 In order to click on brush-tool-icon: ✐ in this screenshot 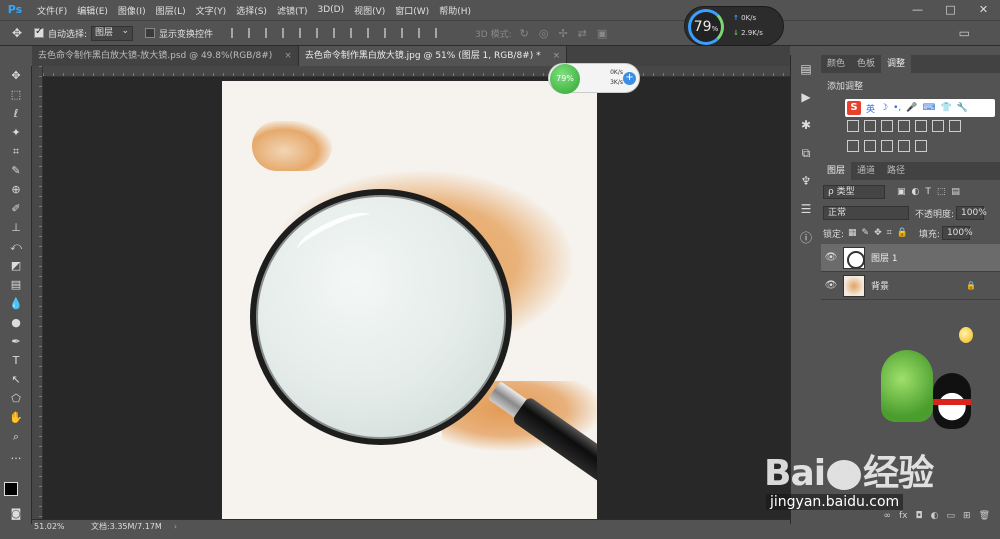, I will do `click(16, 208)`.